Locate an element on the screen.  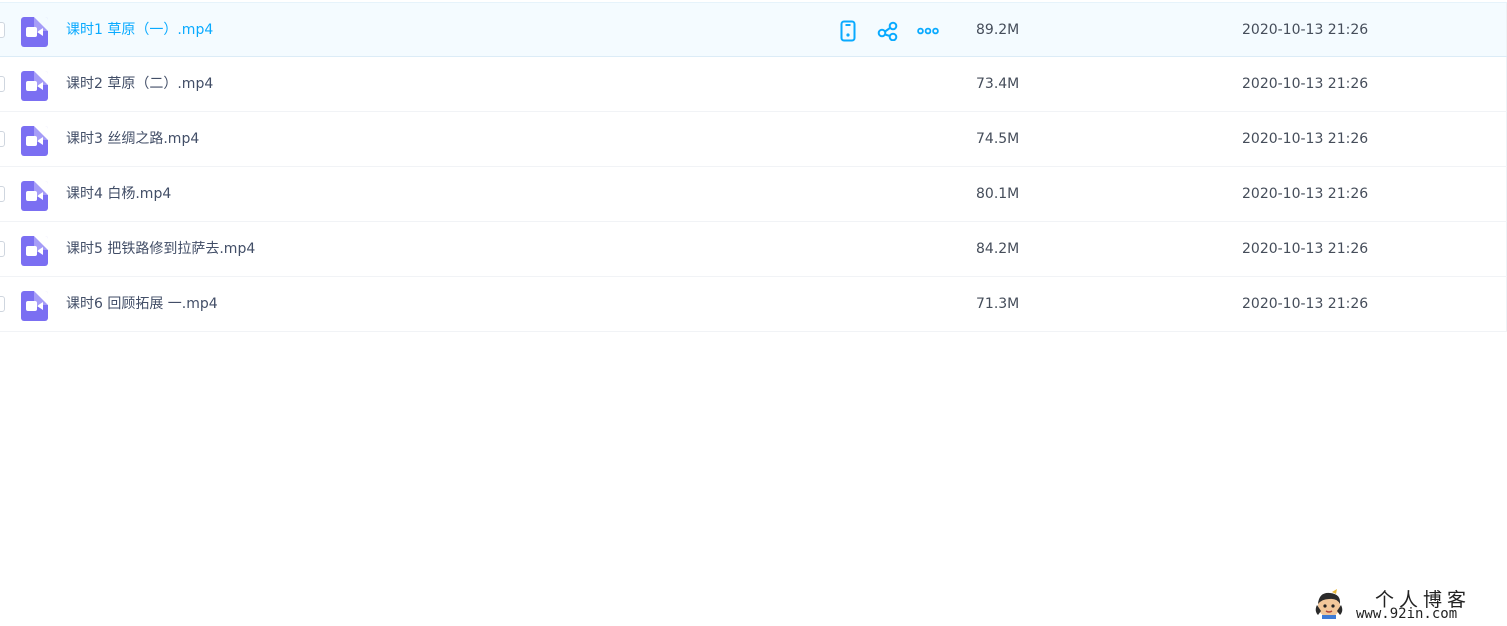
blog-avatar-icon is located at coordinates (1329, 604).